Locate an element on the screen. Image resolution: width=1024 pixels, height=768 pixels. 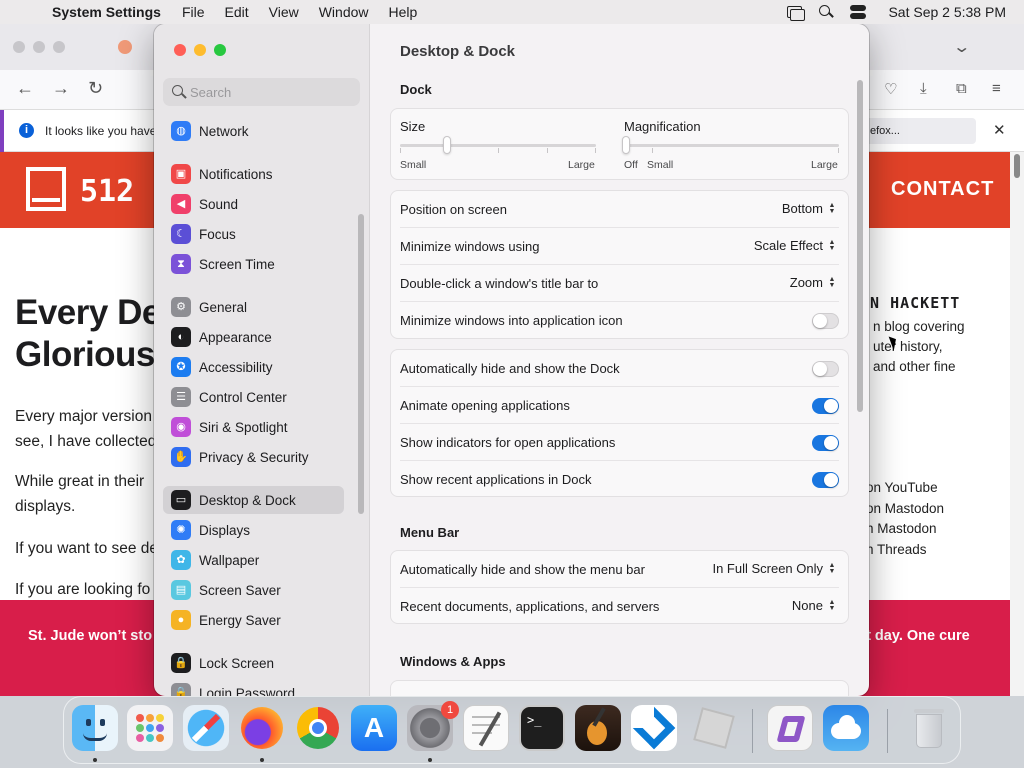
info-icon: i is located at coordinates (26, 130).